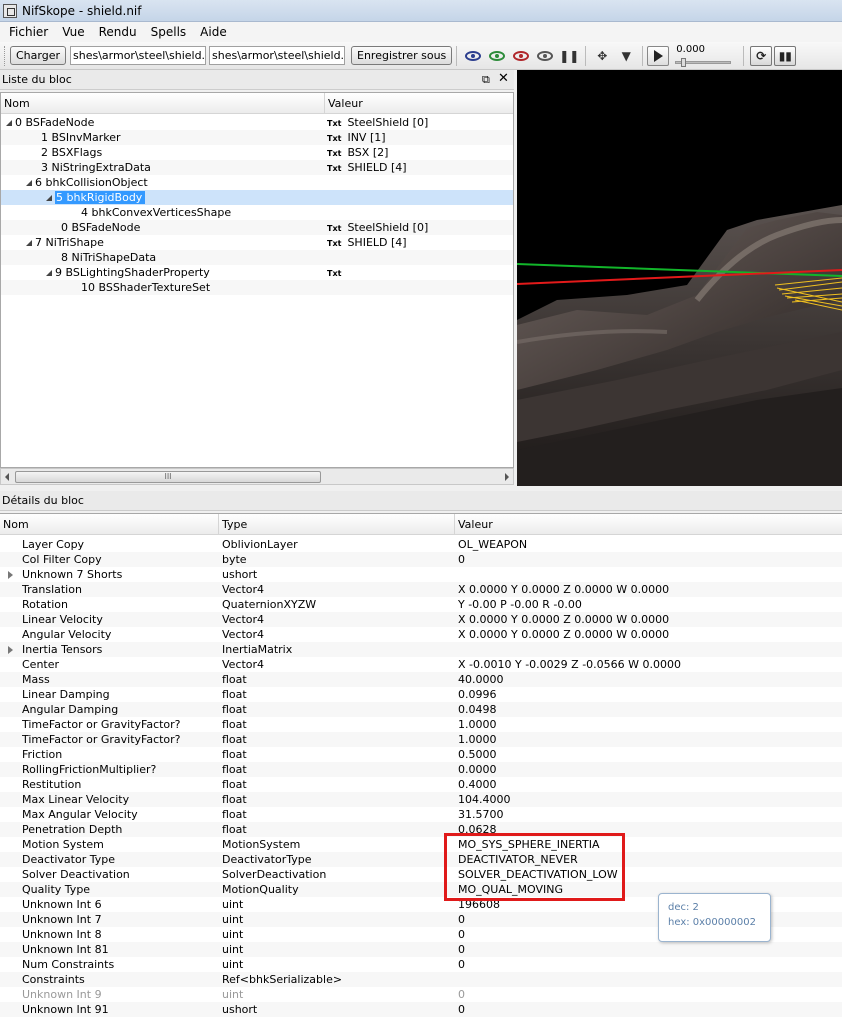 This screenshot has height=1029, width=842. What do you see at coordinates (626, 56) in the screenshot?
I see `view-dropdown-icon: ▼` at bounding box center [626, 56].